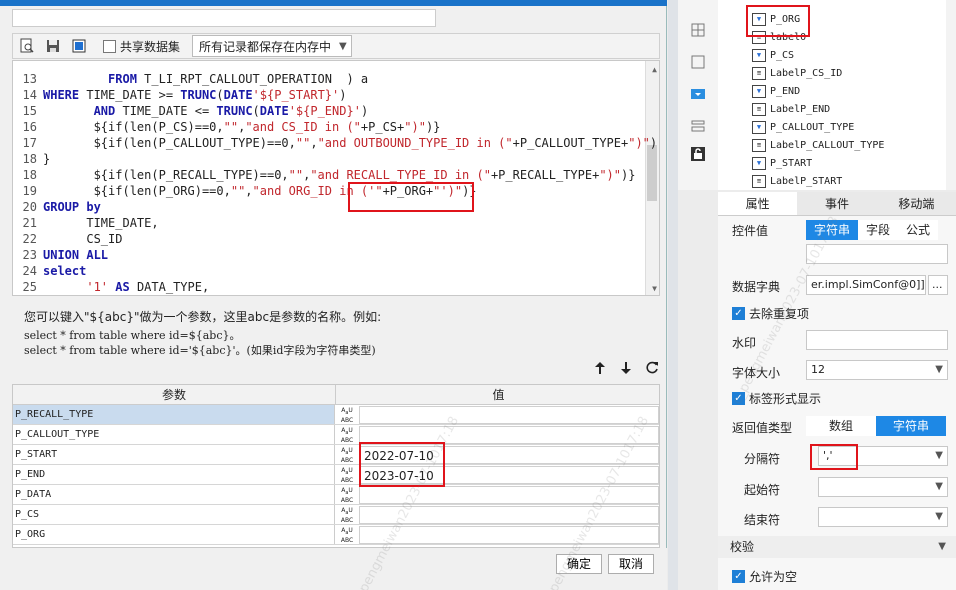 This screenshot has height=590, width=956. I want to click on param-row: P_ORG AaU ABC, so click(336, 535).